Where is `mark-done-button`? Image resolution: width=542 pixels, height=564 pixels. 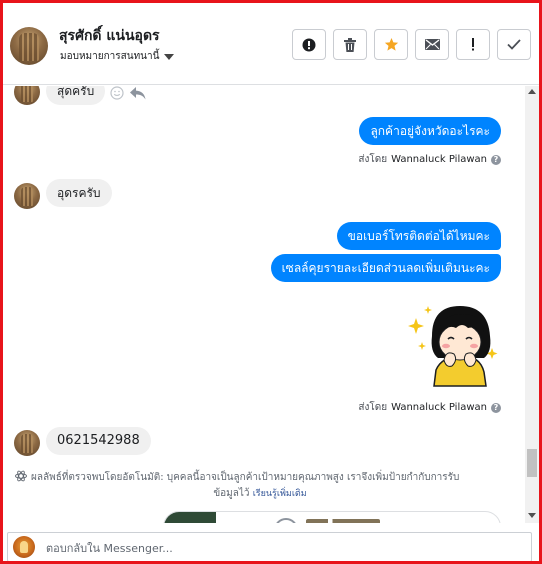
mark-done-button is located at coordinates (514, 44).